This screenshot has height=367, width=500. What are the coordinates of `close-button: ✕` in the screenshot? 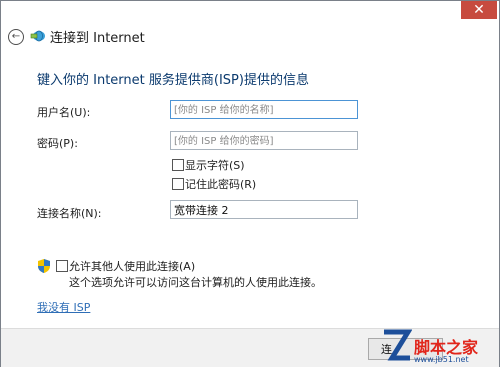 It's located at (479, 10).